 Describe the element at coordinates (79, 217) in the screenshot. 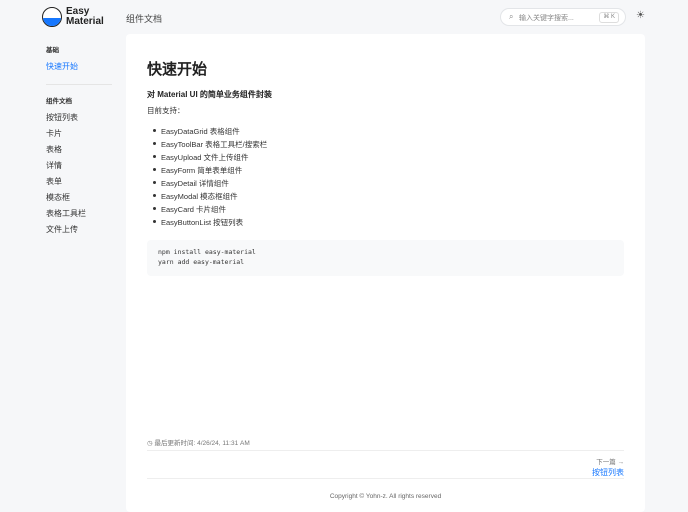

I see `sidebar-item-toolbar: 表格工具栏` at that location.